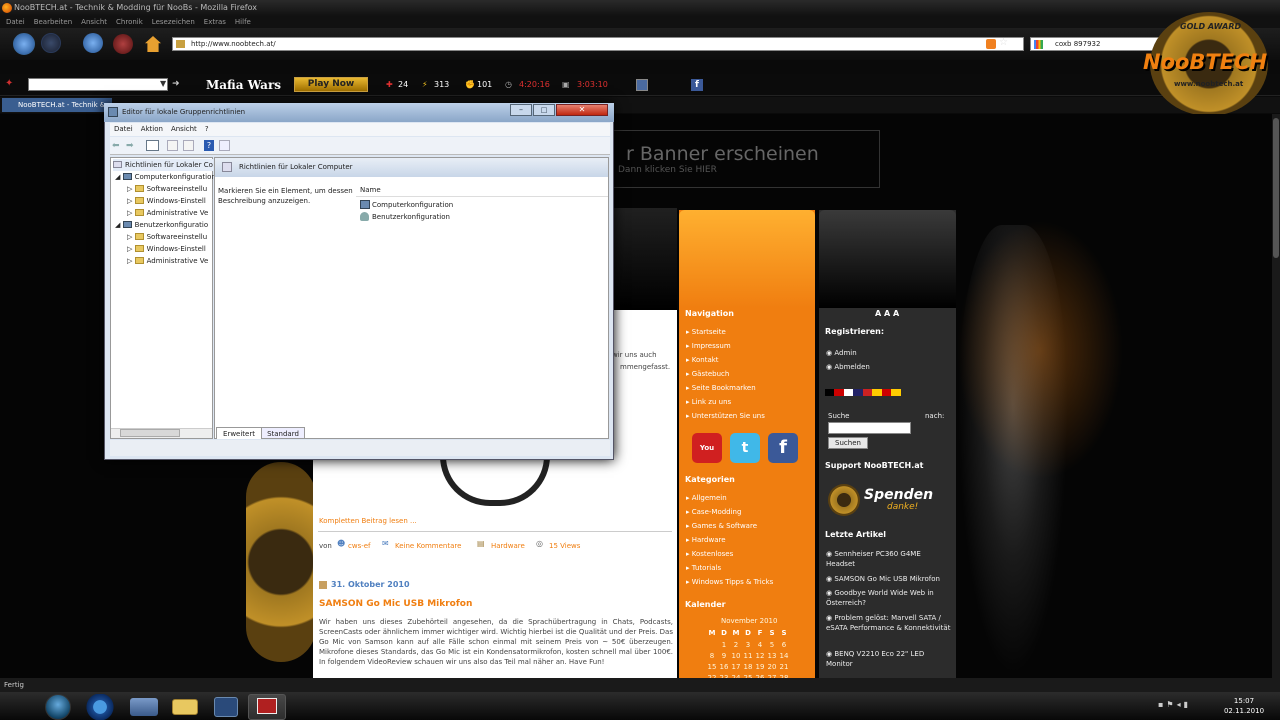 This screenshot has height=720, width=1280. I want to click on taskbar-clock: 15:07 02.11.2010, so click(1244, 706).